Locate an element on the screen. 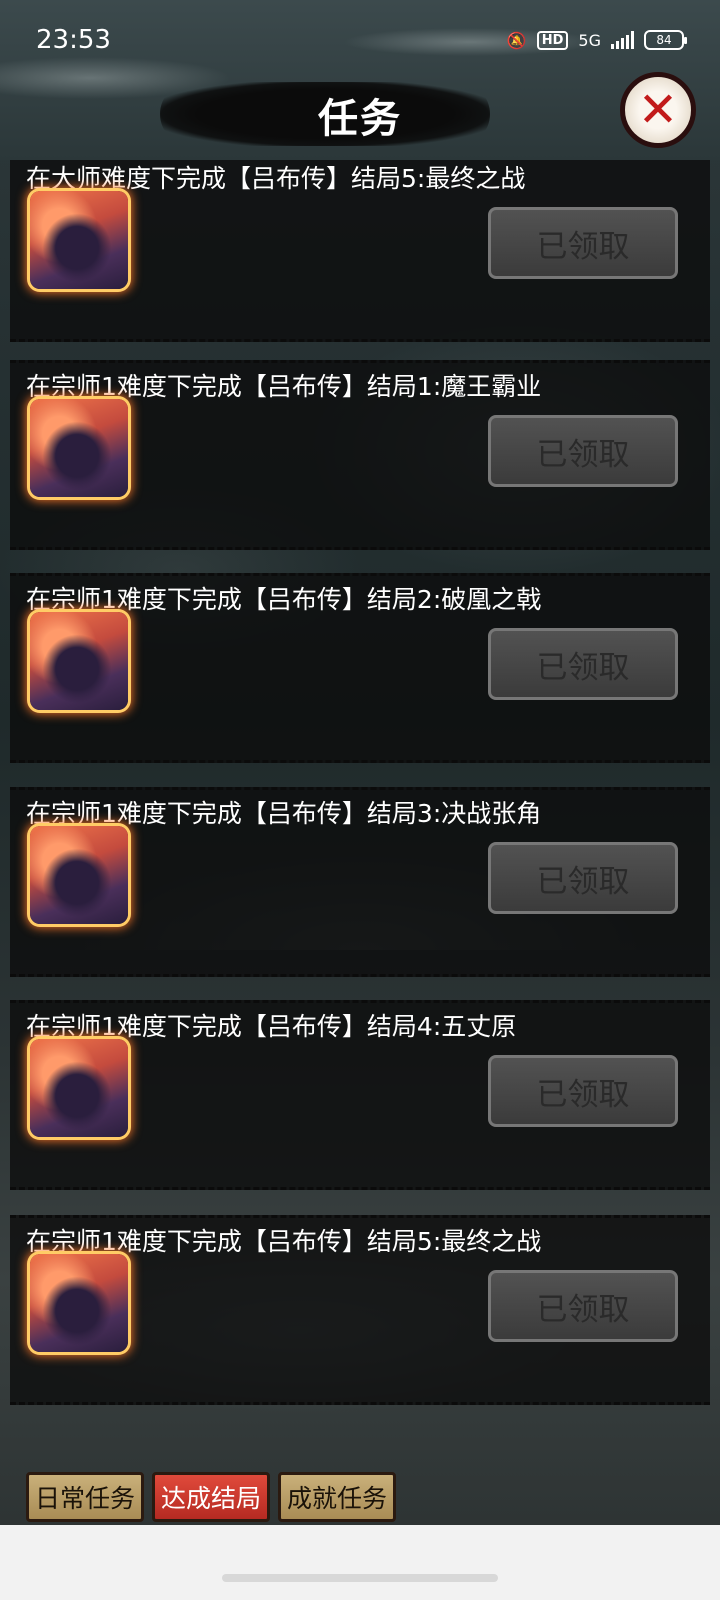  task-card: 在大师难度下完成【吕布传】结局5:最终之战 已领取 is located at coordinates (360, 251).